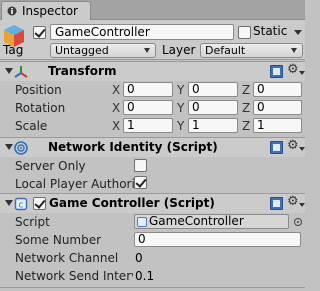  What do you see at coordinates (196, 221) in the screenshot?
I see `script-value: GameController` at bounding box center [196, 221].